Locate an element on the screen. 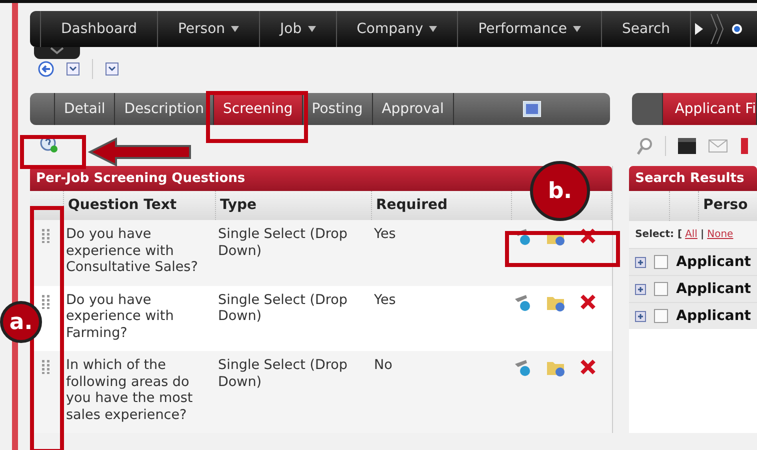  table-cell: In which of the following areas do you have the most sales experience? is located at coordinates (129, 389).